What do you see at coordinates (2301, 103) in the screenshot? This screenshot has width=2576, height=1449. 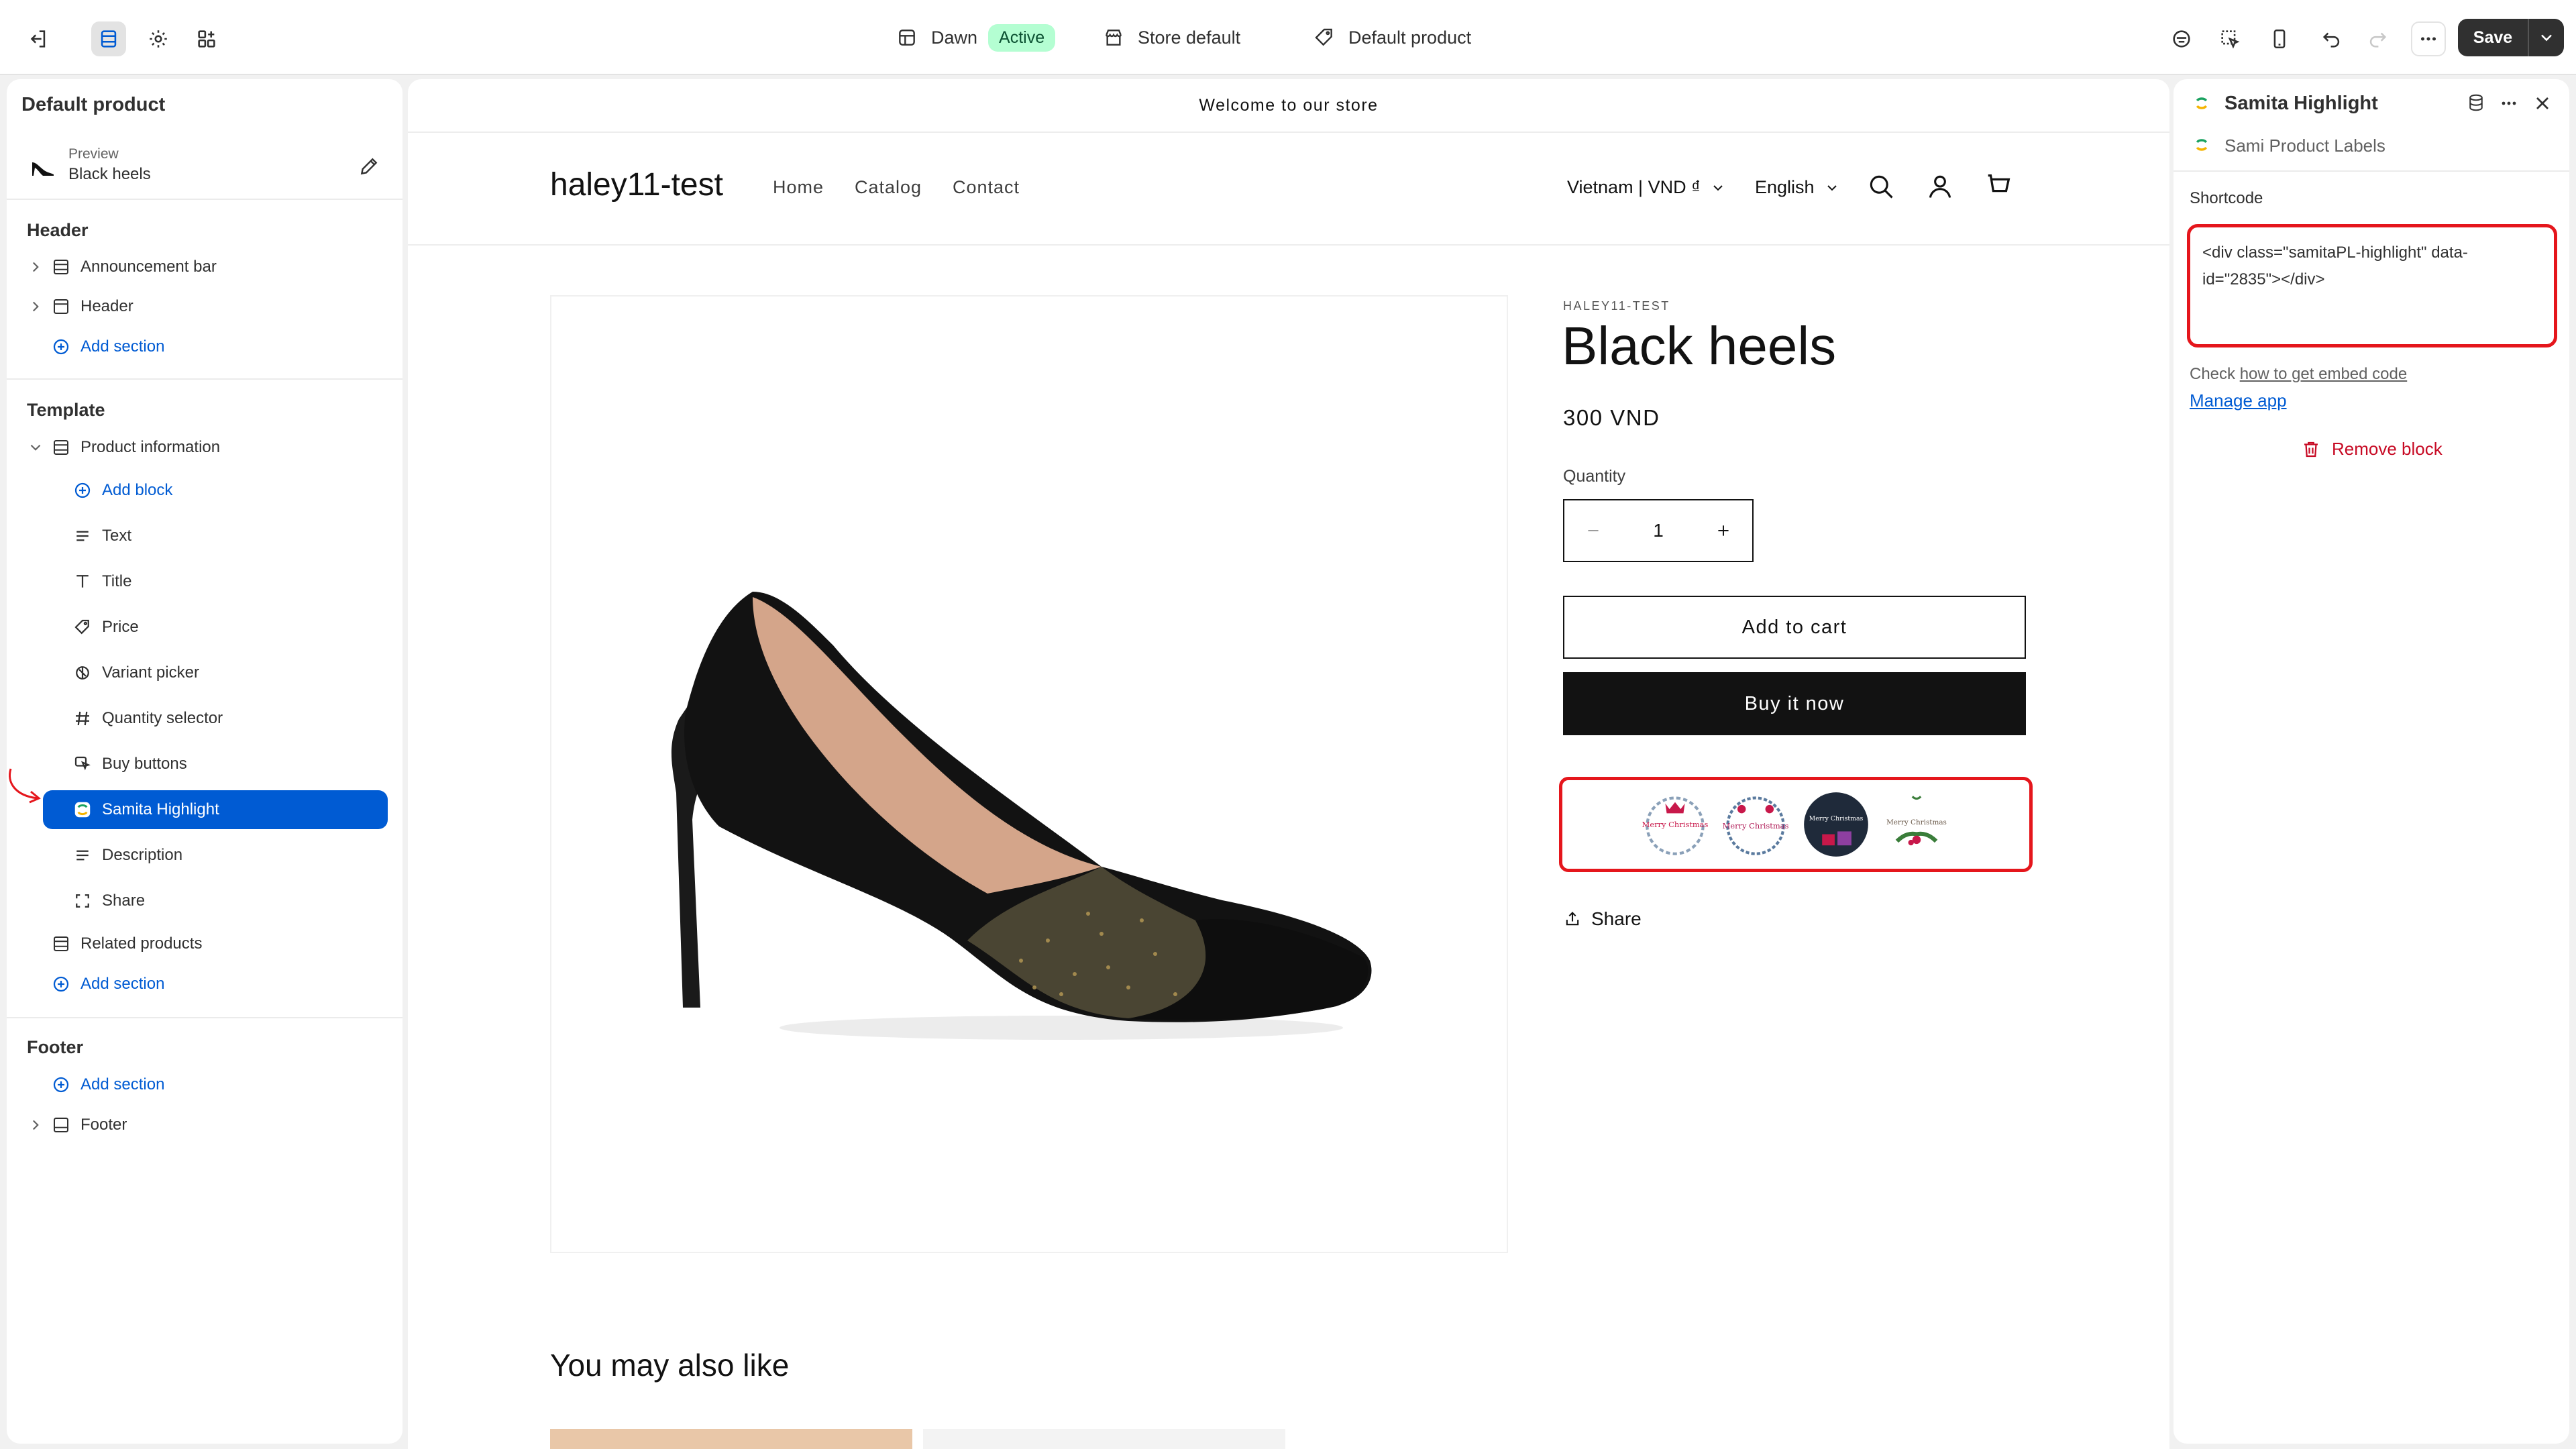 I see `block-title: Samita Highlight` at bounding box center [2301, 103].